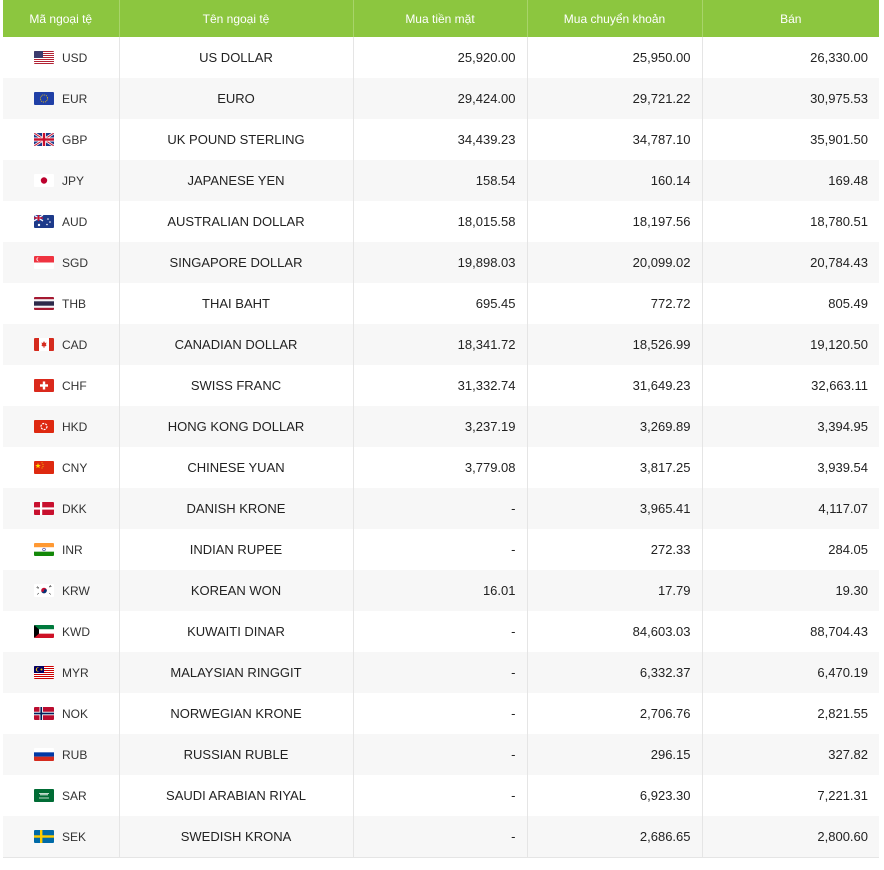  I want to click on currency-code-cell: KRW, so click(61, 590).